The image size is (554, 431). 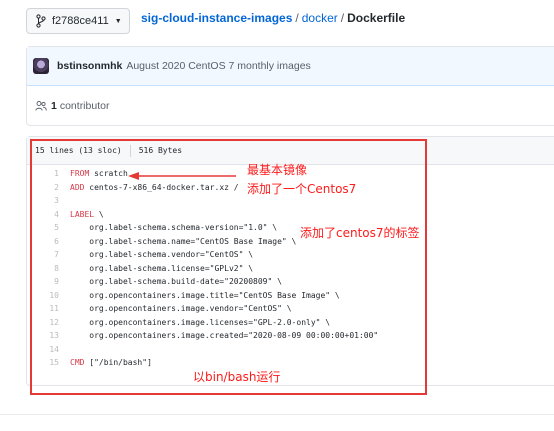 I want to click on branch-name: f2788ce411, so click(x=80, y=21).